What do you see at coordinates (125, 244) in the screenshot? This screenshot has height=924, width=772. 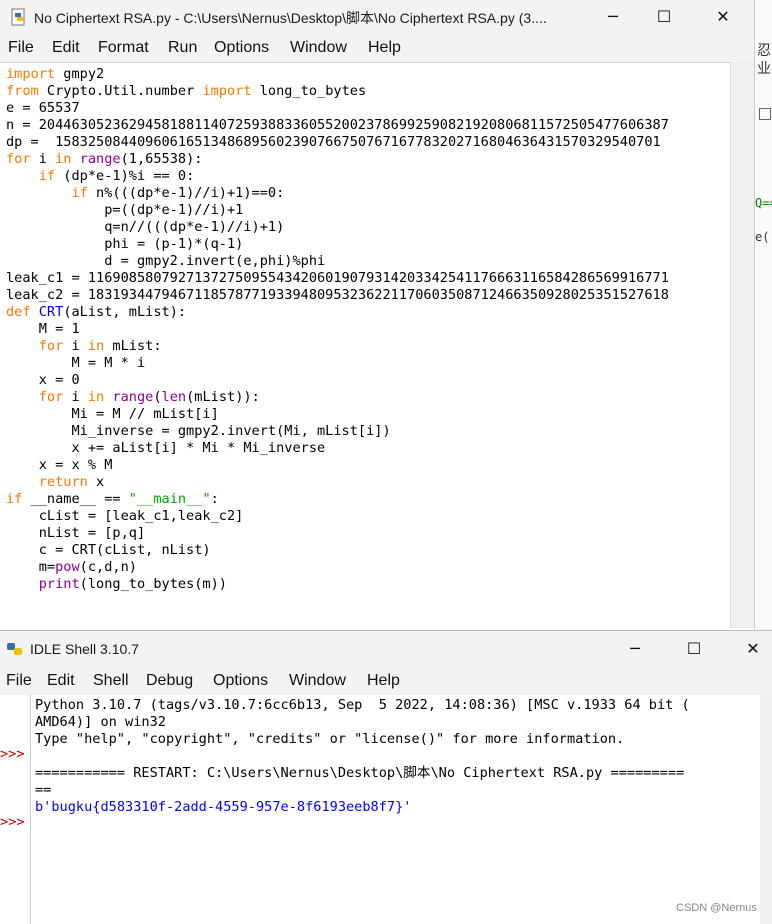 I see `code-line: phi = (p-1)*(q-1)` at bounding box center [125, 244].